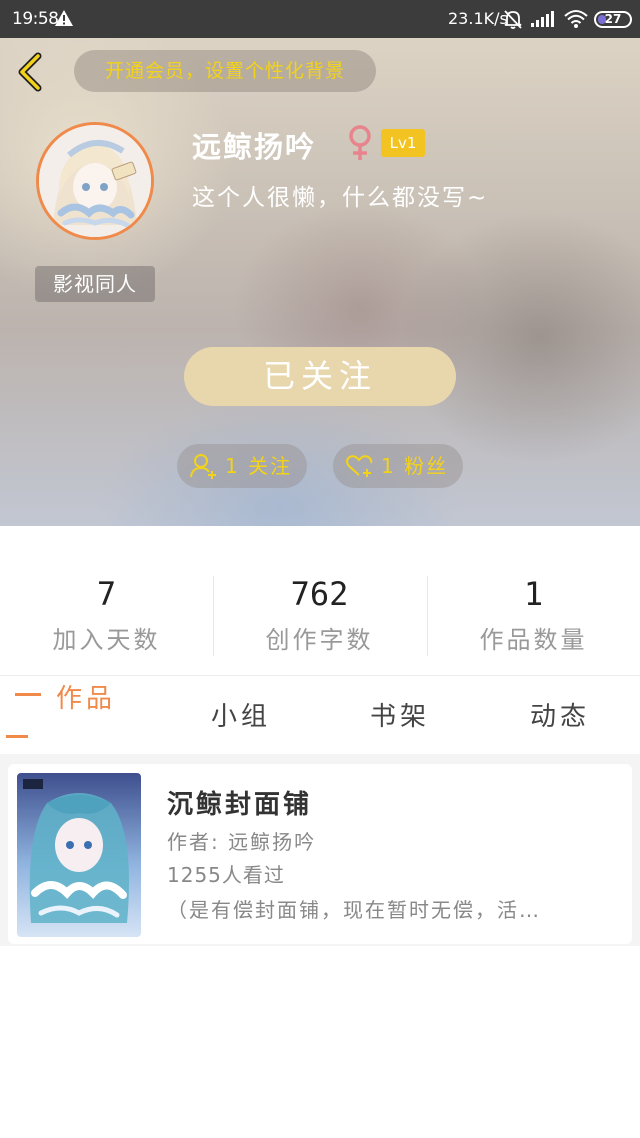 This screenshot has width=640, height=1138. Describe the element at coordinates (360, 142) in the screenshot. I see `female-gender-icon` at that location.